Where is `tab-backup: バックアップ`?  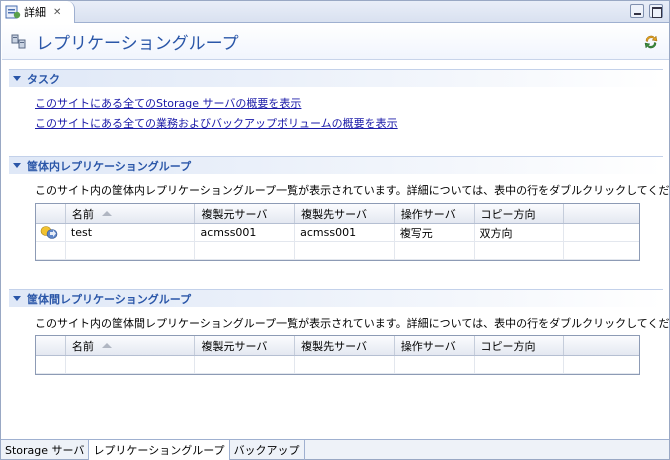
tab-backup: バックアップ is located at coordinates (267, 450).